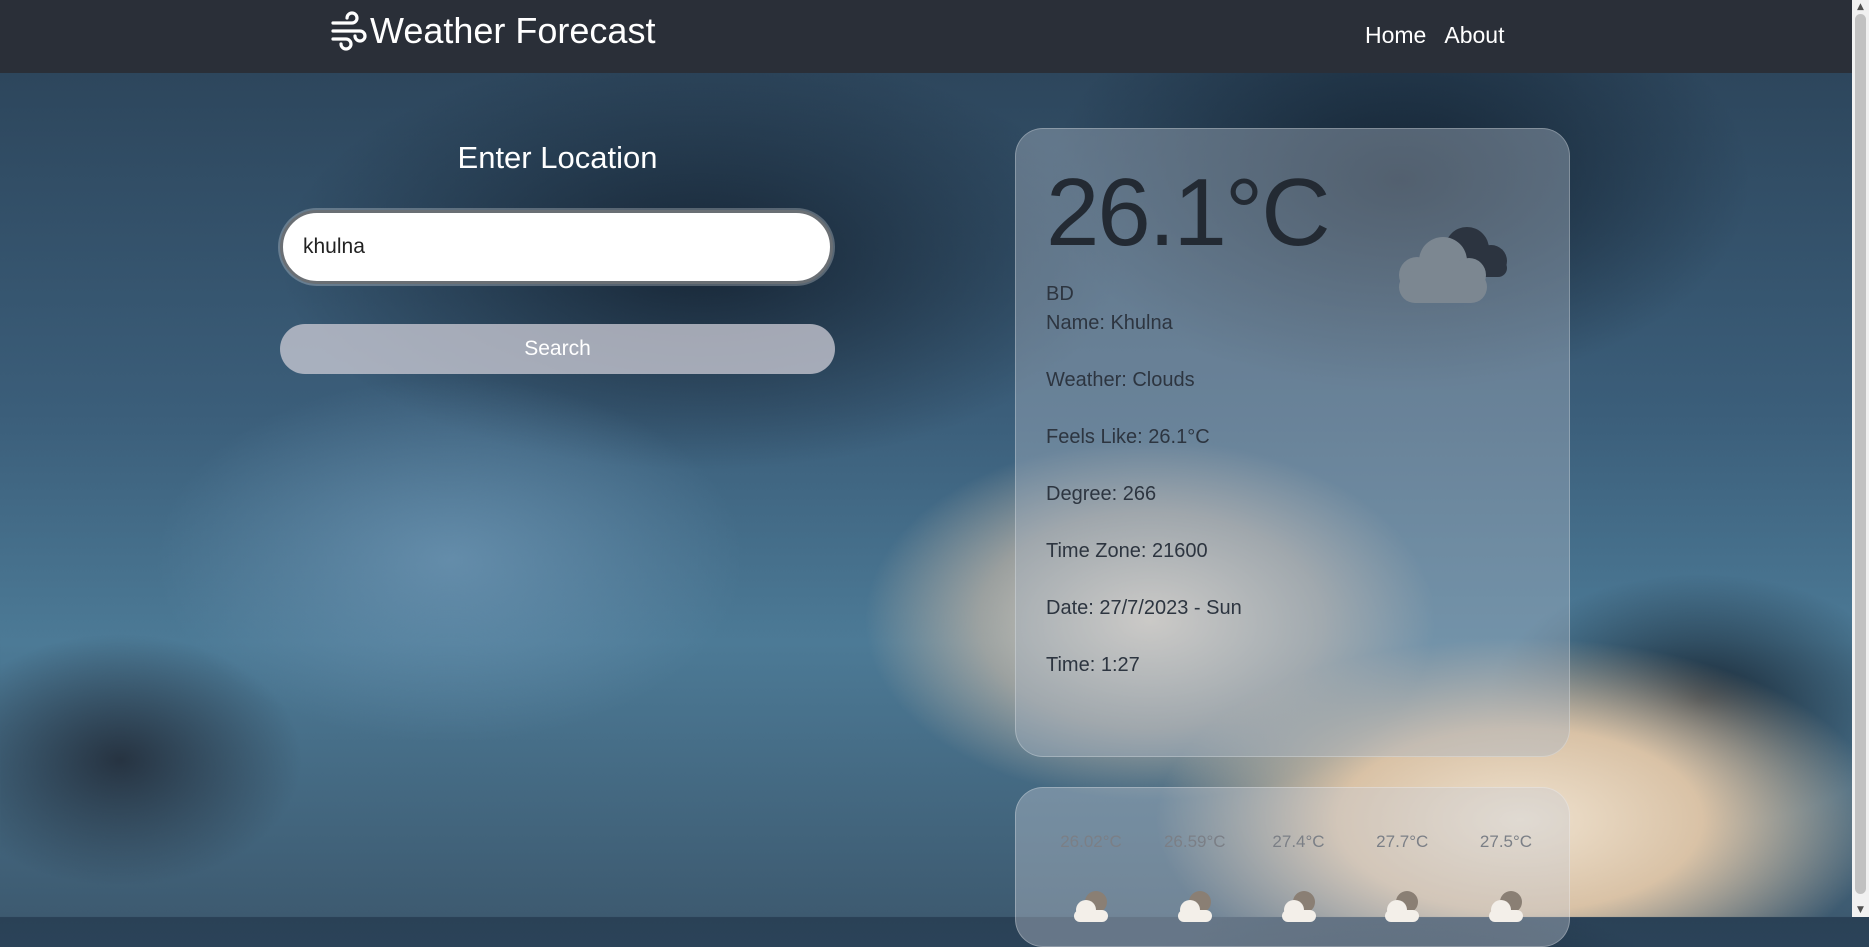  What do you see at coordinates (557, 349) in the screenshot?
I see `search-button: Search` at bounding box center [557, 349].